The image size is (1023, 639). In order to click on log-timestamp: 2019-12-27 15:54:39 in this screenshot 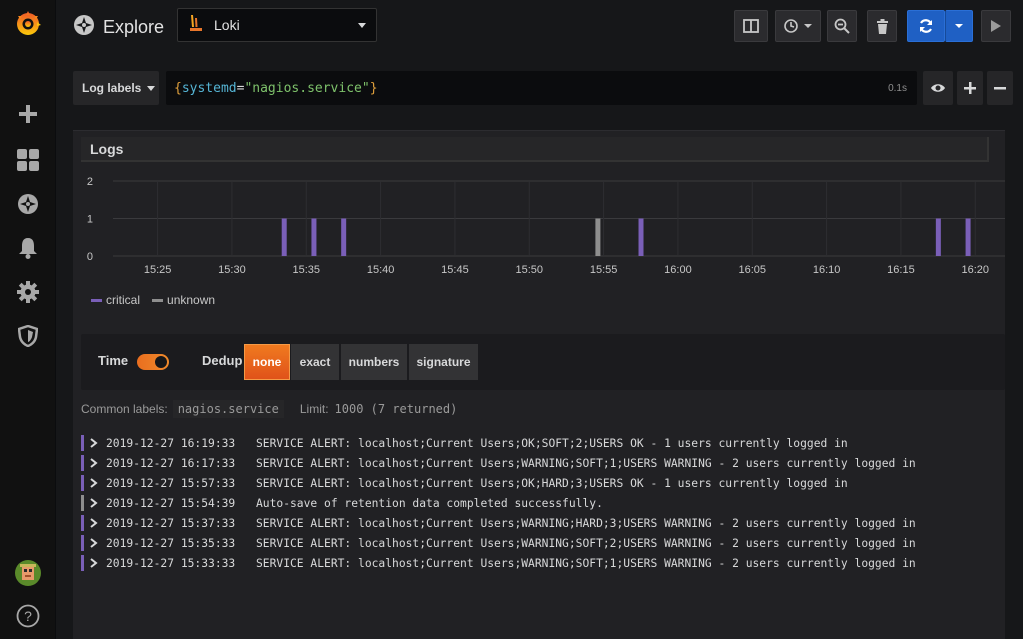, I will do `click(171, 503)`.